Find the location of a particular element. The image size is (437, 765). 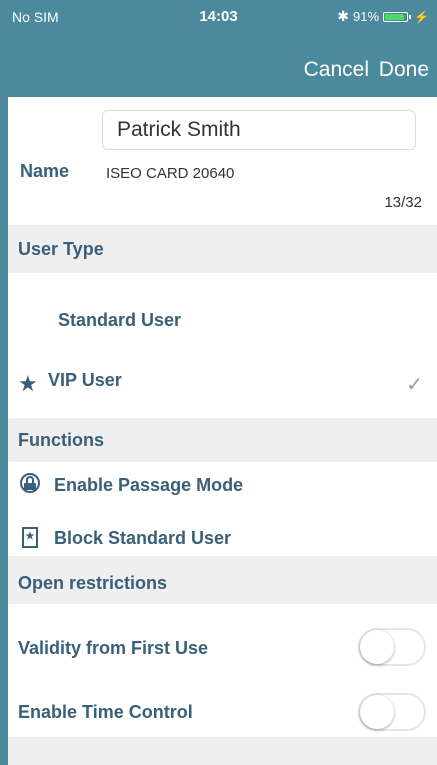

user-type-header: User Type is located at coordinates (222, 249).